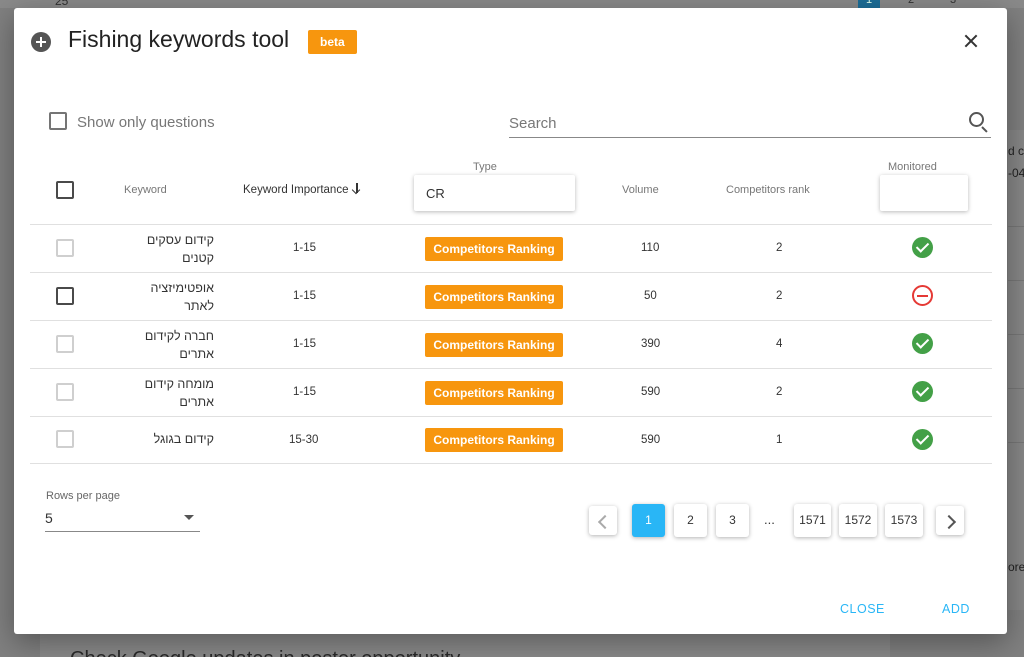 Image resolution: width=1024 pixels, height=657 pixels. I want to click on prev-page-button, so click(603, 520).